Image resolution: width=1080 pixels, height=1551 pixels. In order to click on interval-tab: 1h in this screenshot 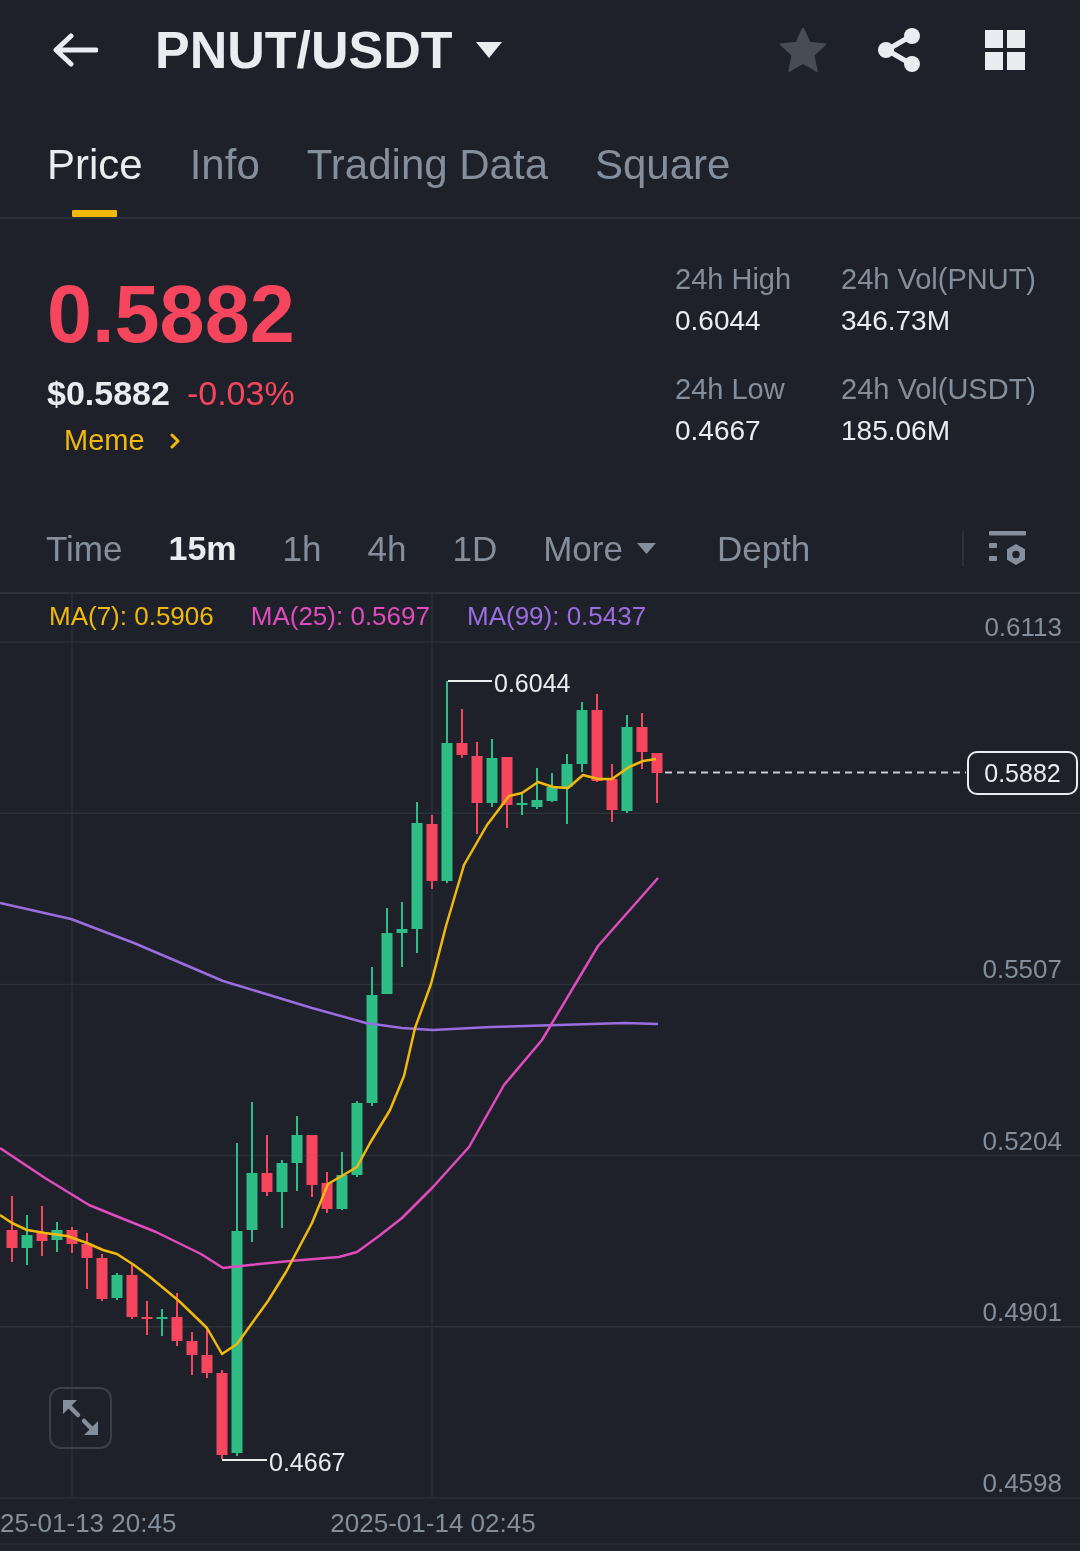, I will do `click(302, 548)`.